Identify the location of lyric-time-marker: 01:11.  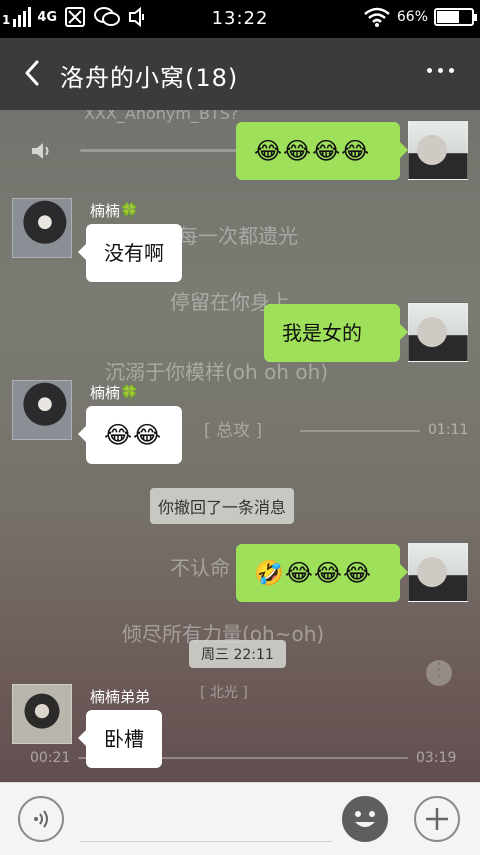
(448, 430).